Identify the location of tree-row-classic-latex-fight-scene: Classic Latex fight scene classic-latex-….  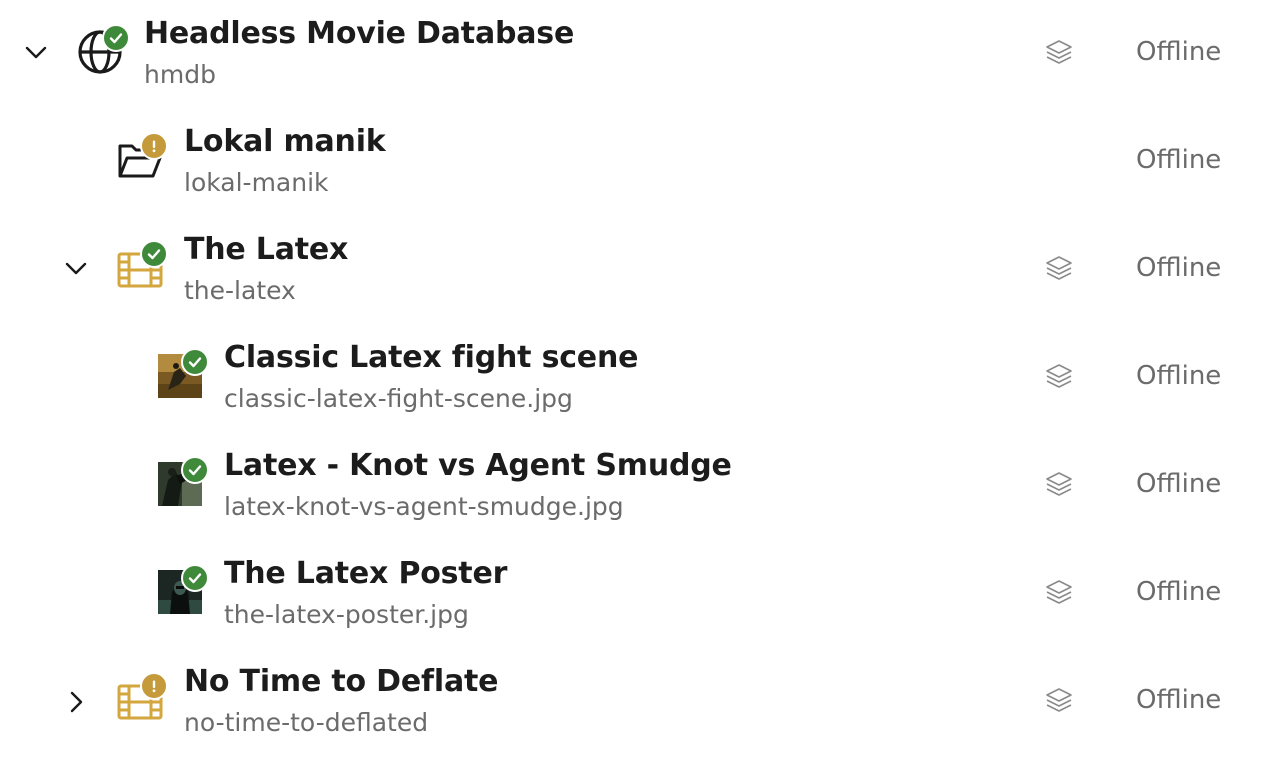
(634, 378).